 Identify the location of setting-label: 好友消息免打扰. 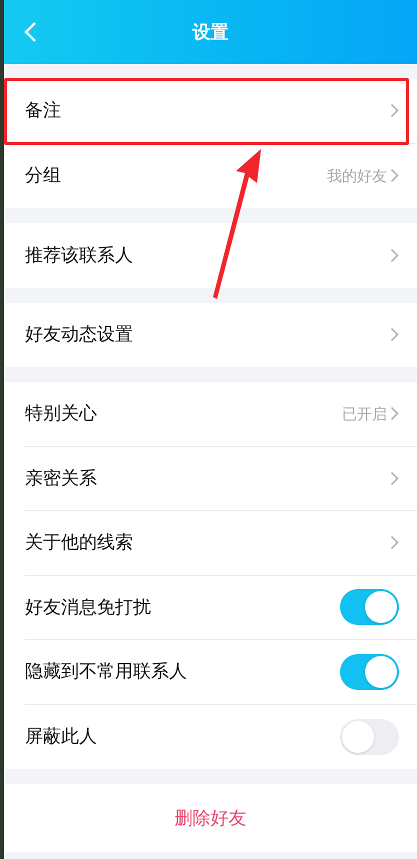
(88, 608).